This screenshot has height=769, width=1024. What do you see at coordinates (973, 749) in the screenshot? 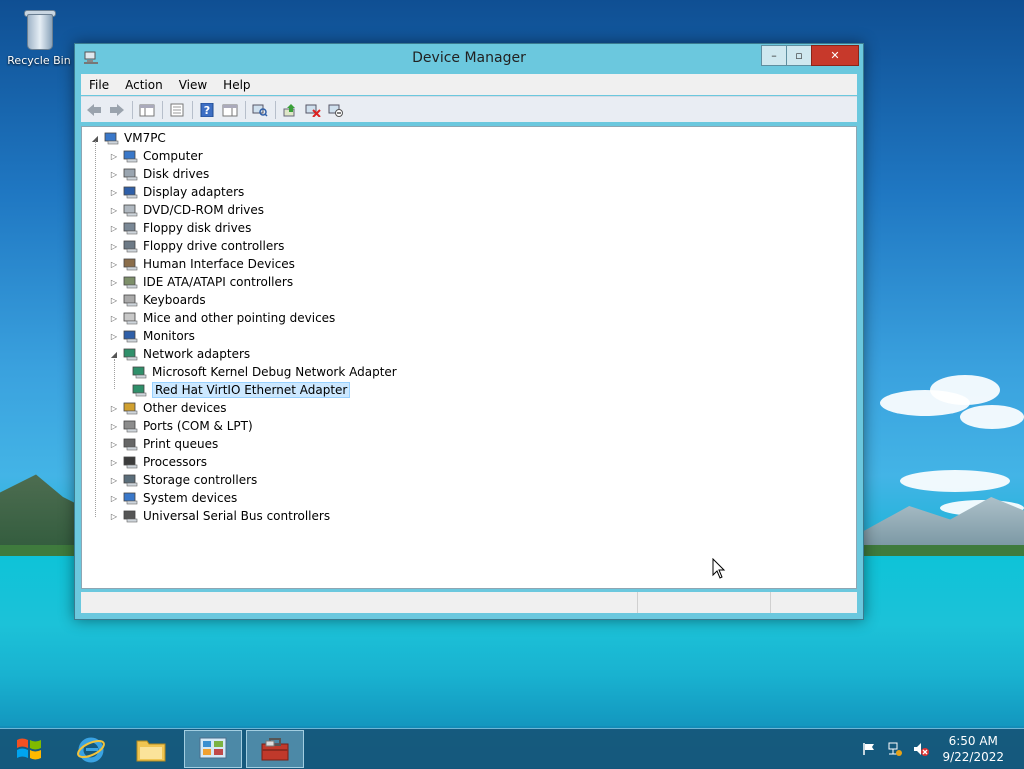
I see `taskbar-clock: 6:50 AM 9/22/2022` at bounding box center [973, 749].